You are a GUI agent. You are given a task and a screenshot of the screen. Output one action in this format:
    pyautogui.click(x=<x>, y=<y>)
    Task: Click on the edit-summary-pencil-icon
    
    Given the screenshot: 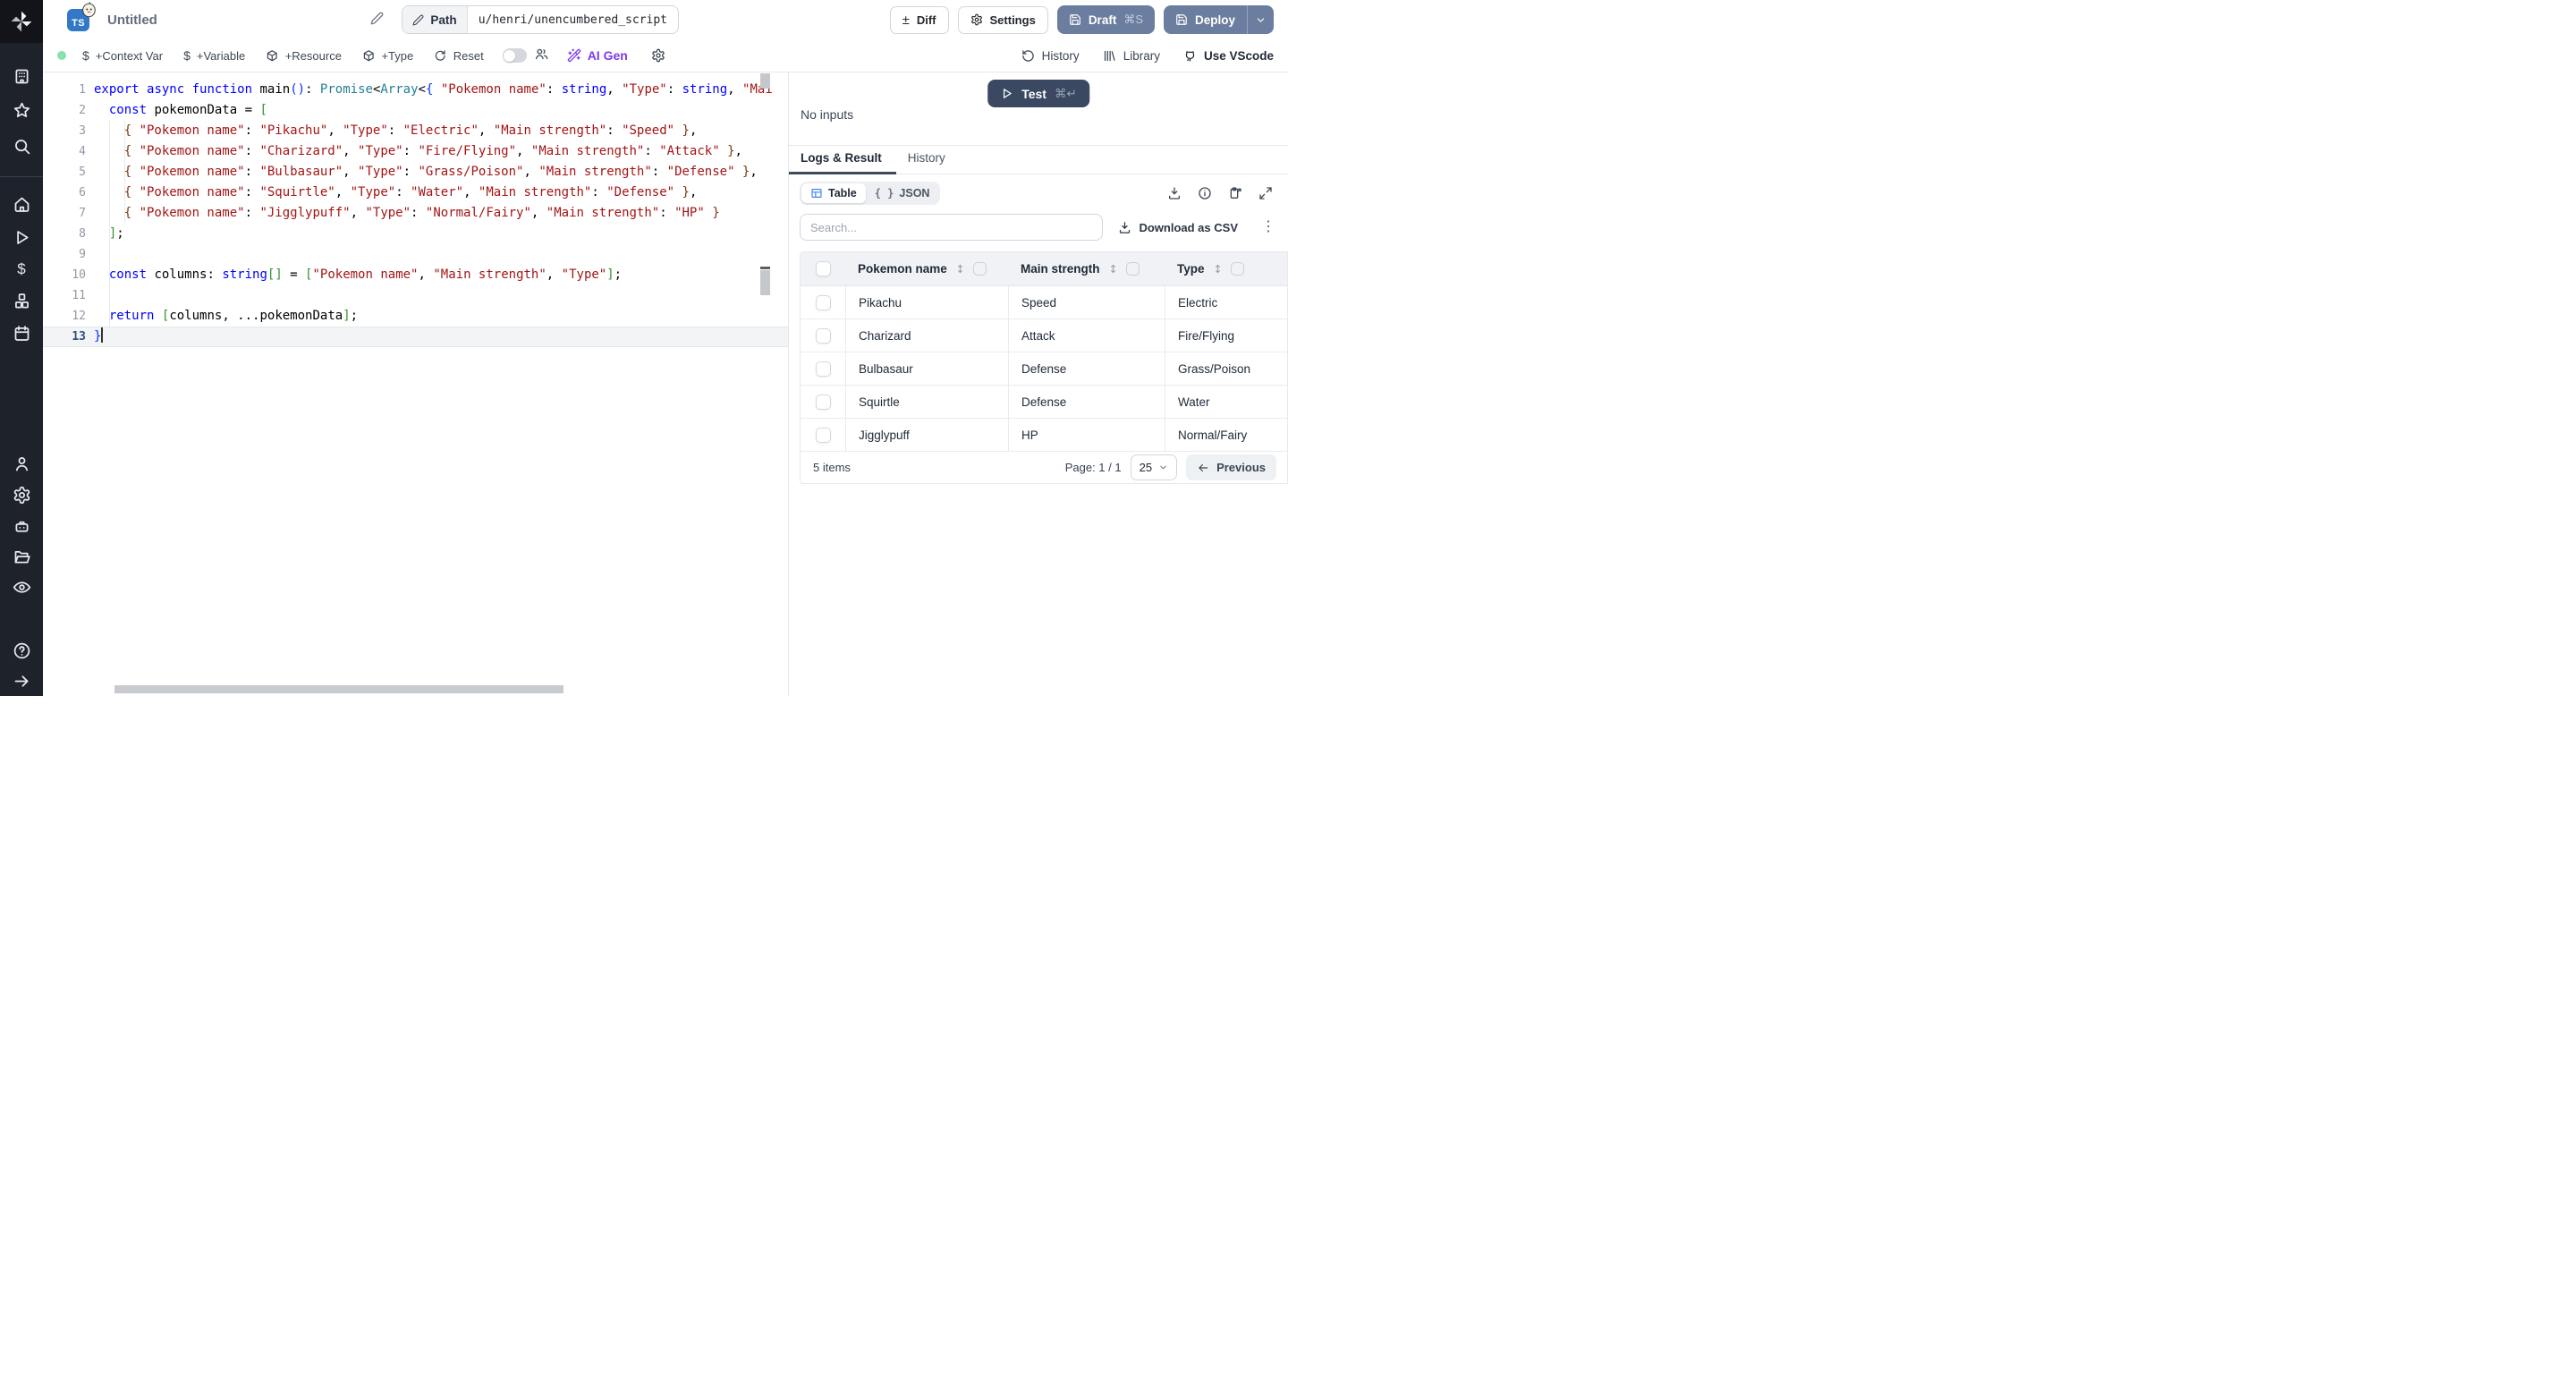 What is the action you would take?
    pyautogui.click(x=377, y=20)
    